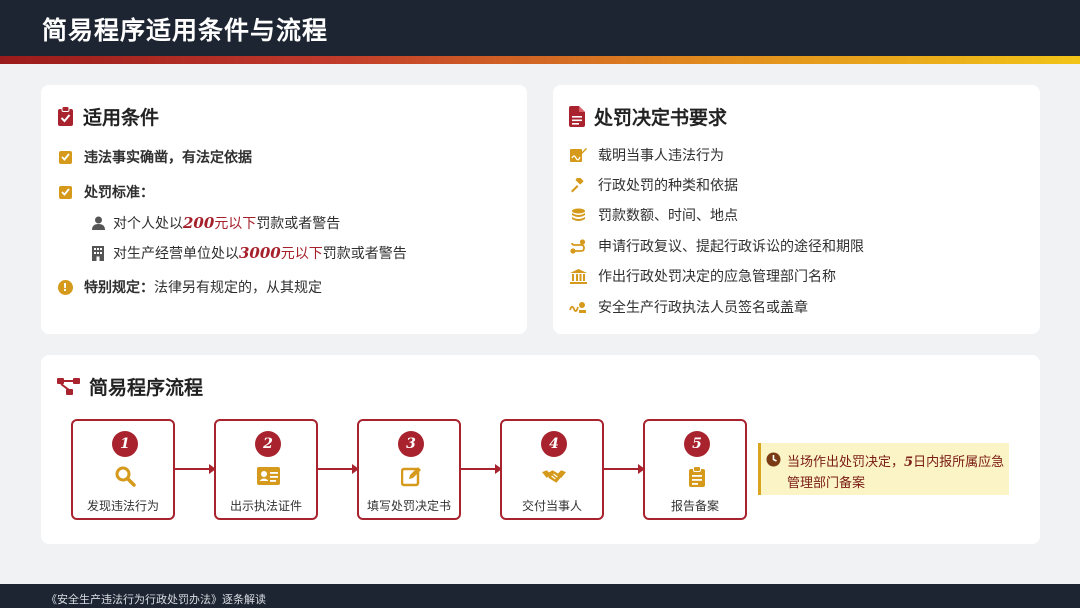 Image resolution: width=1080 pixels, height=608 pixels. I want to click on process-step-2: 2 出示执法证件, so click(266, 469).